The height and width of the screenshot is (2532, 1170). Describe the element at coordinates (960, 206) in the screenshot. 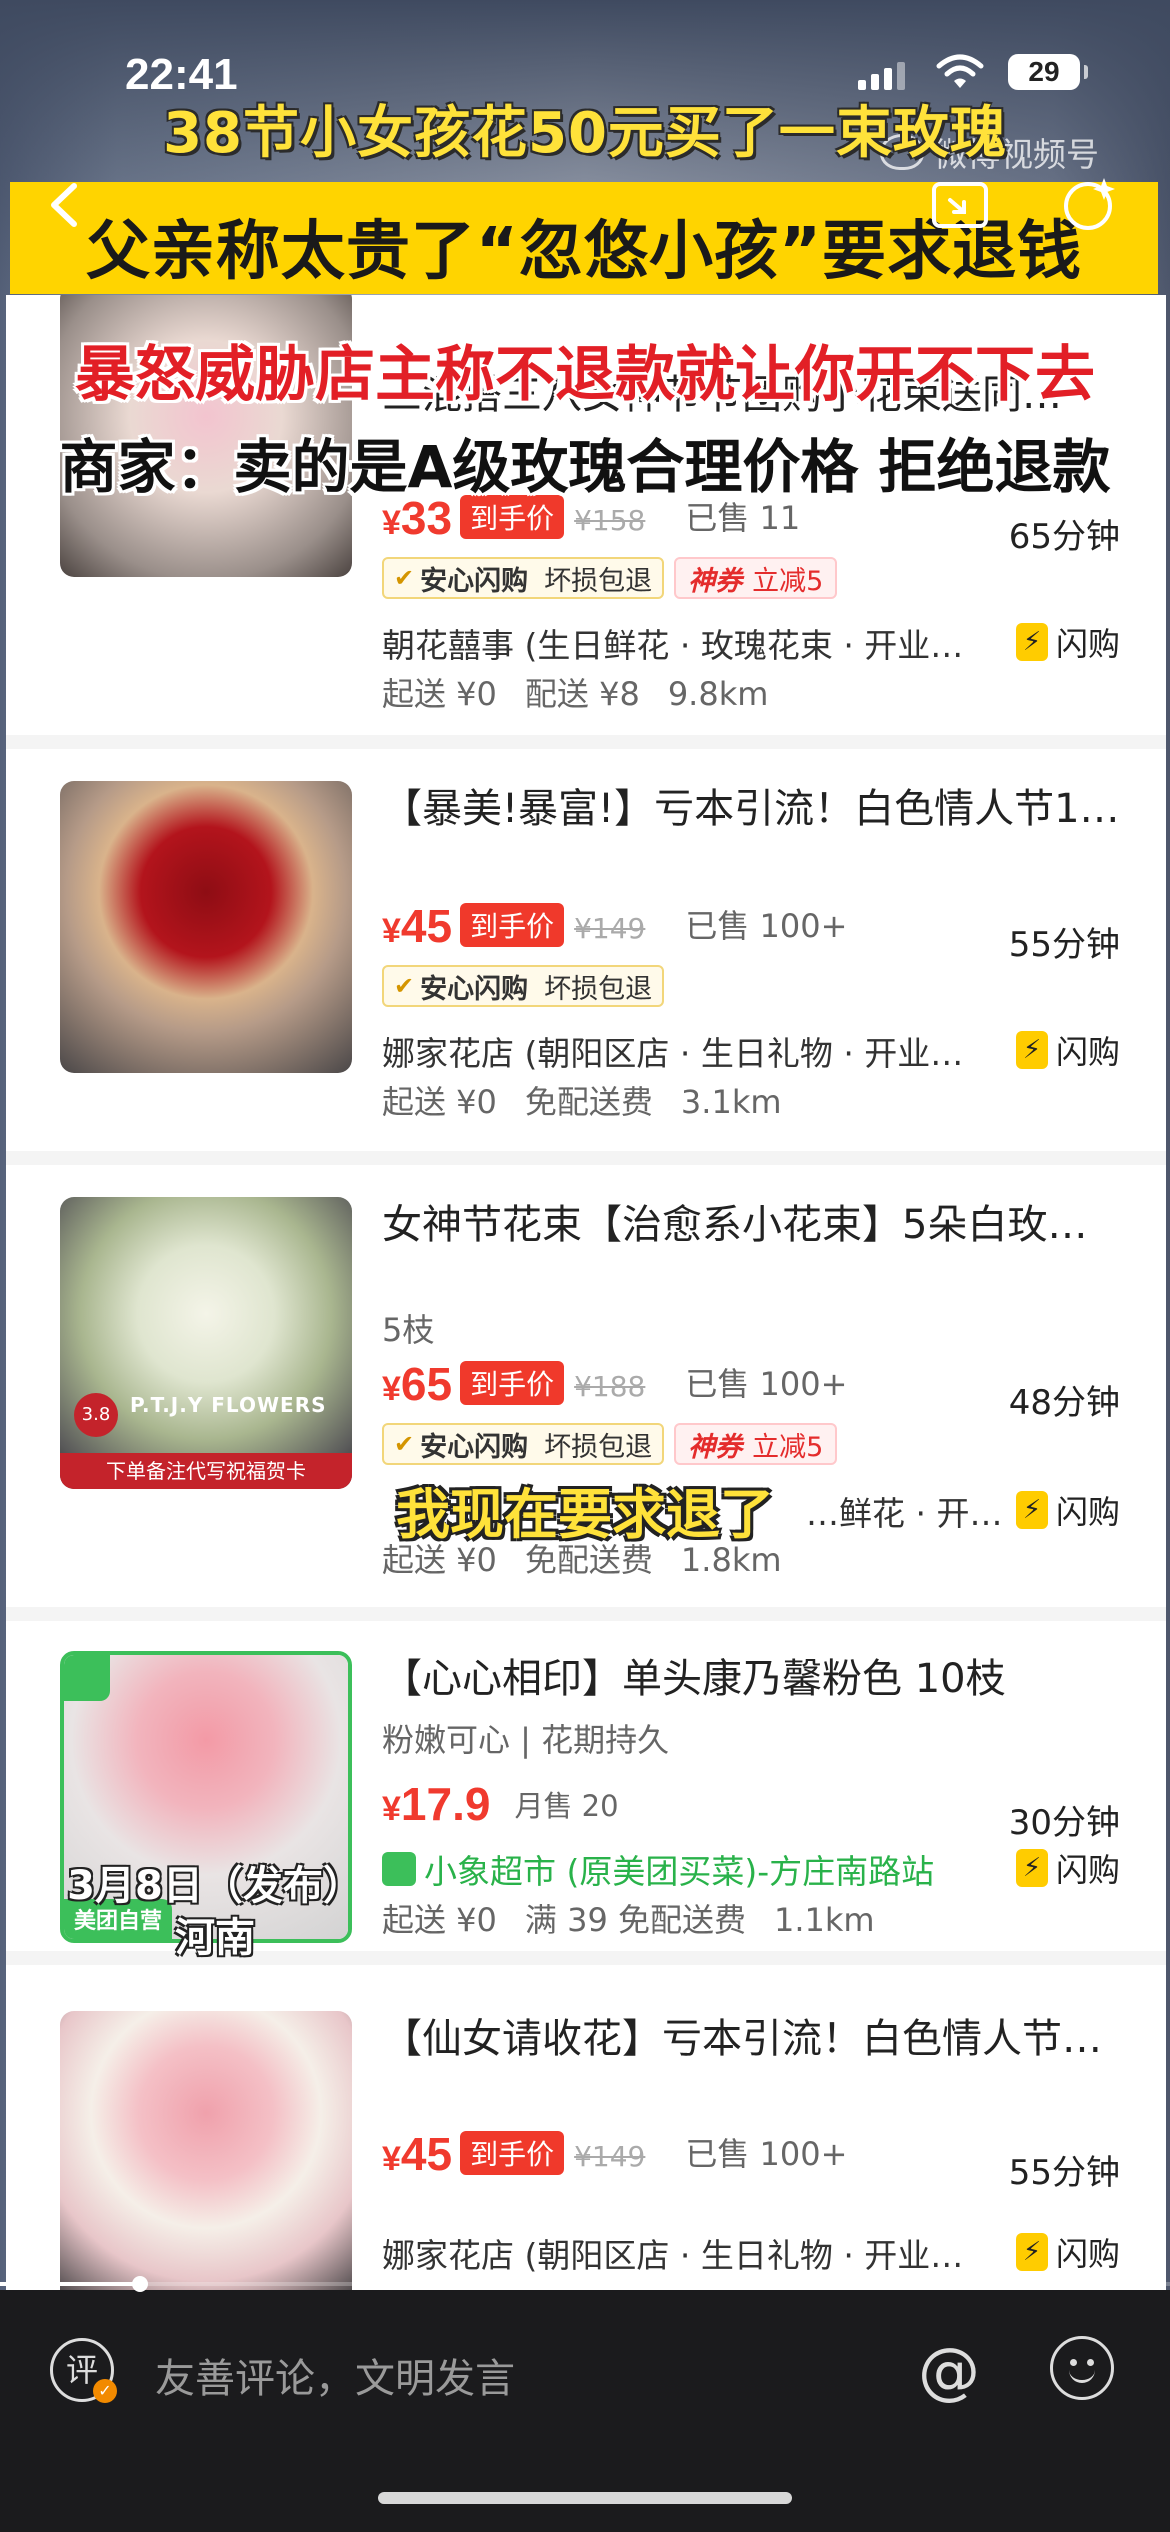

I see `pip-icon` at that location.